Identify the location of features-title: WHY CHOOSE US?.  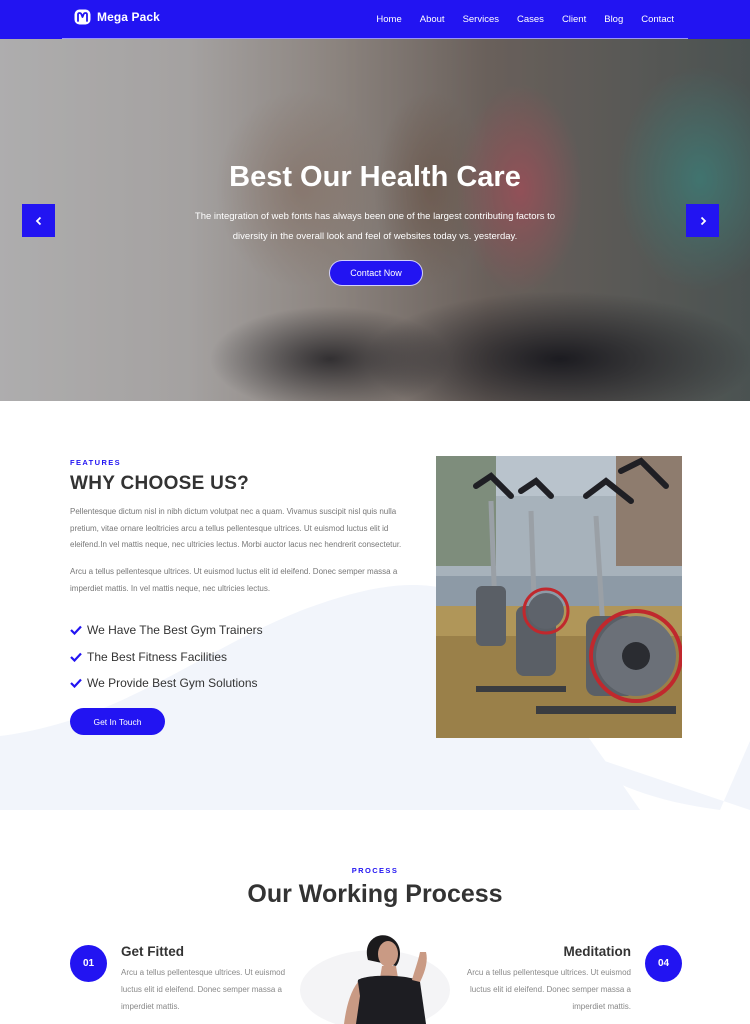
(160, 483).